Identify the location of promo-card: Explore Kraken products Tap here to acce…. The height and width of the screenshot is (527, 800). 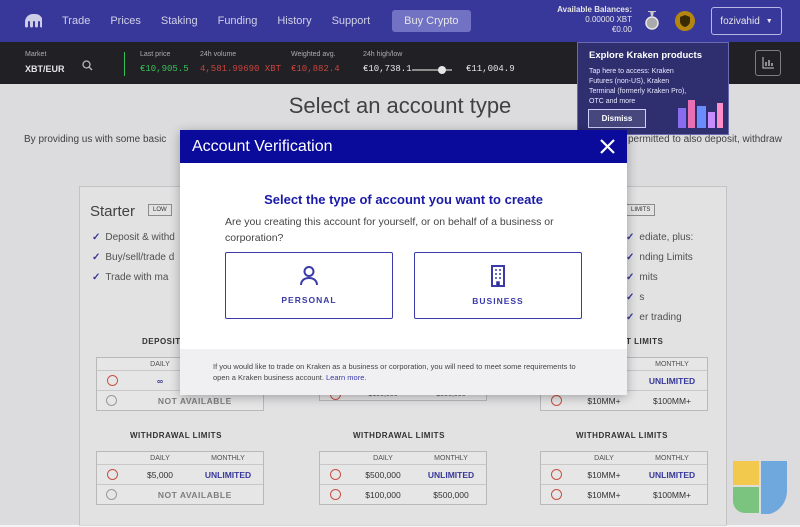
(653, 88).